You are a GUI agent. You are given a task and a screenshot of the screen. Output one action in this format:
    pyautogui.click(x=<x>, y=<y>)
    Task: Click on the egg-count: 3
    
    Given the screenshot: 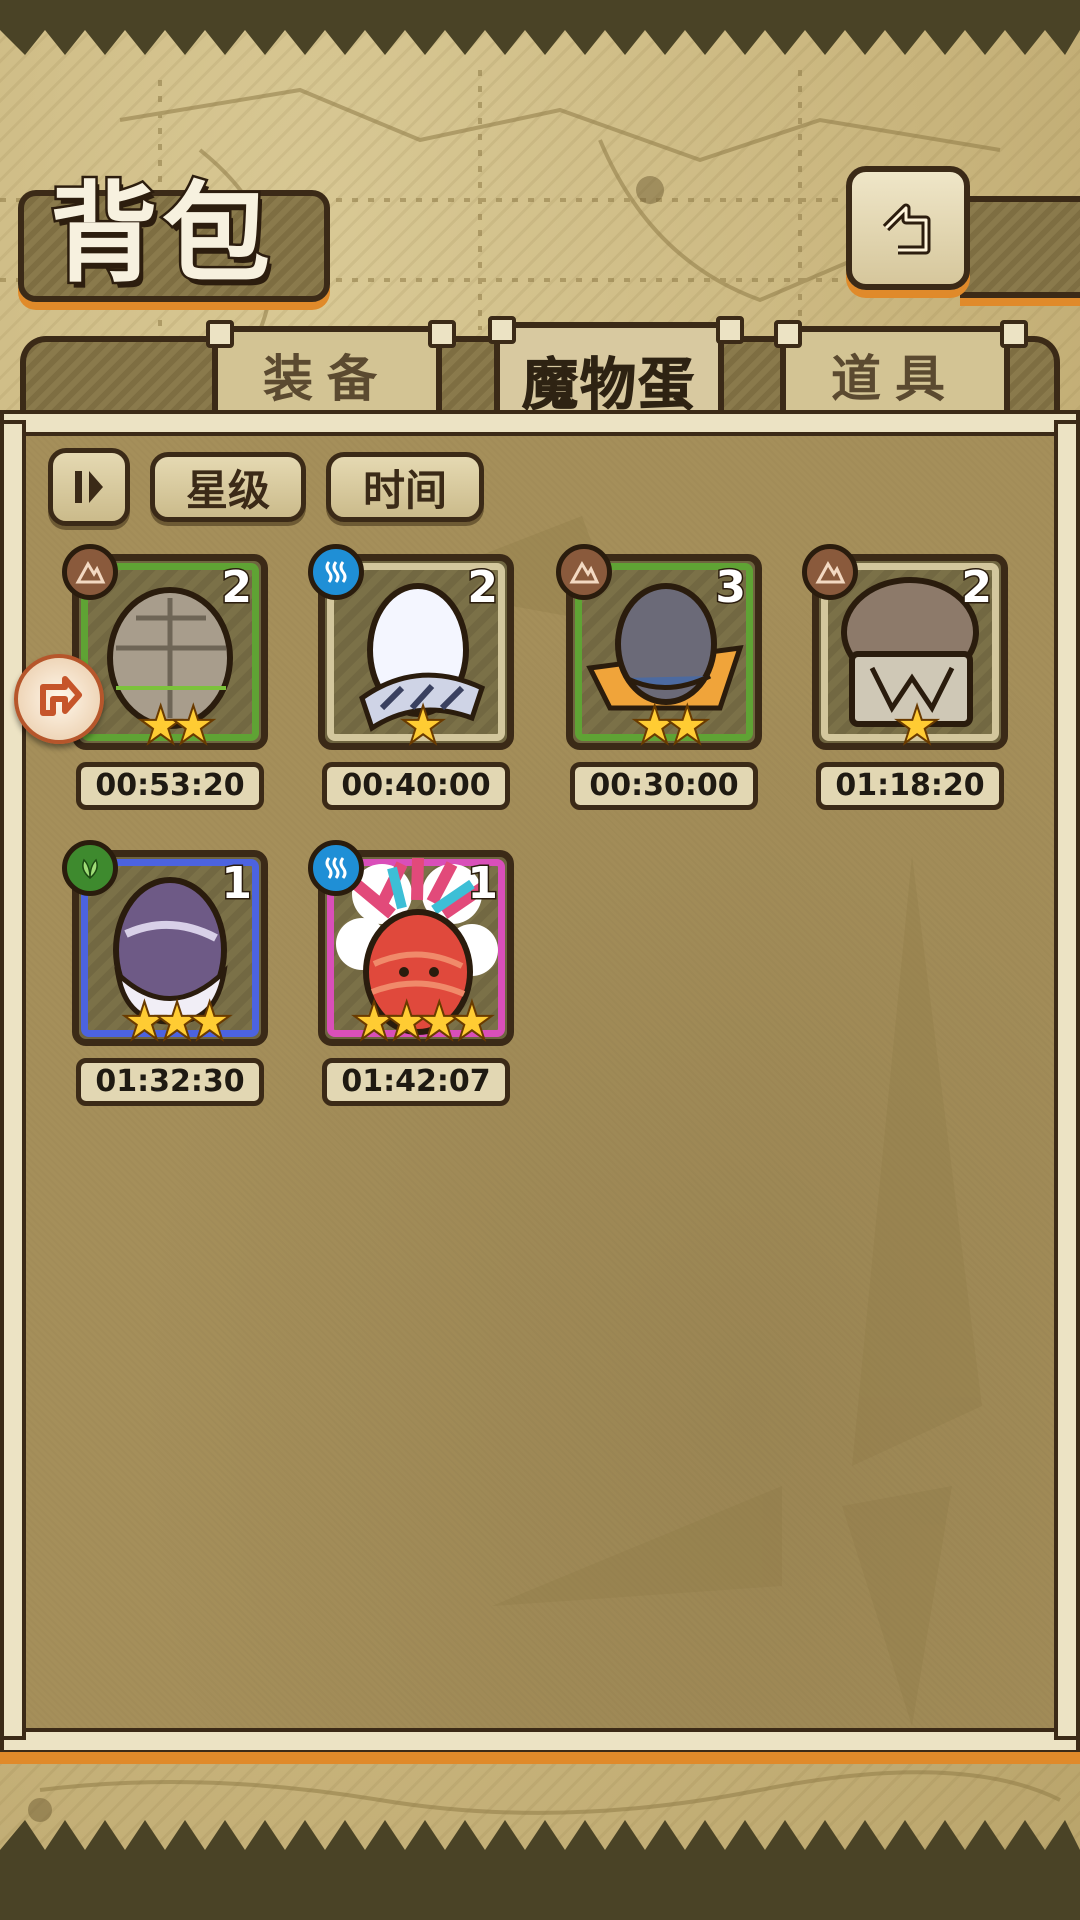 What is the action you would take?
    pyautogui.click(x=731, y=588)
    